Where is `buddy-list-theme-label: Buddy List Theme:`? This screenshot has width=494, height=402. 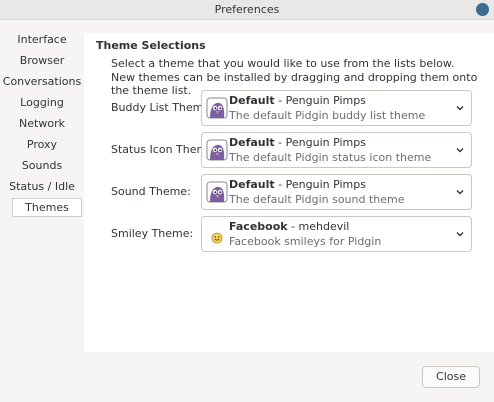
buddy-list-theme-label: Buddy List Theme: is located at coordinates (162, 107).